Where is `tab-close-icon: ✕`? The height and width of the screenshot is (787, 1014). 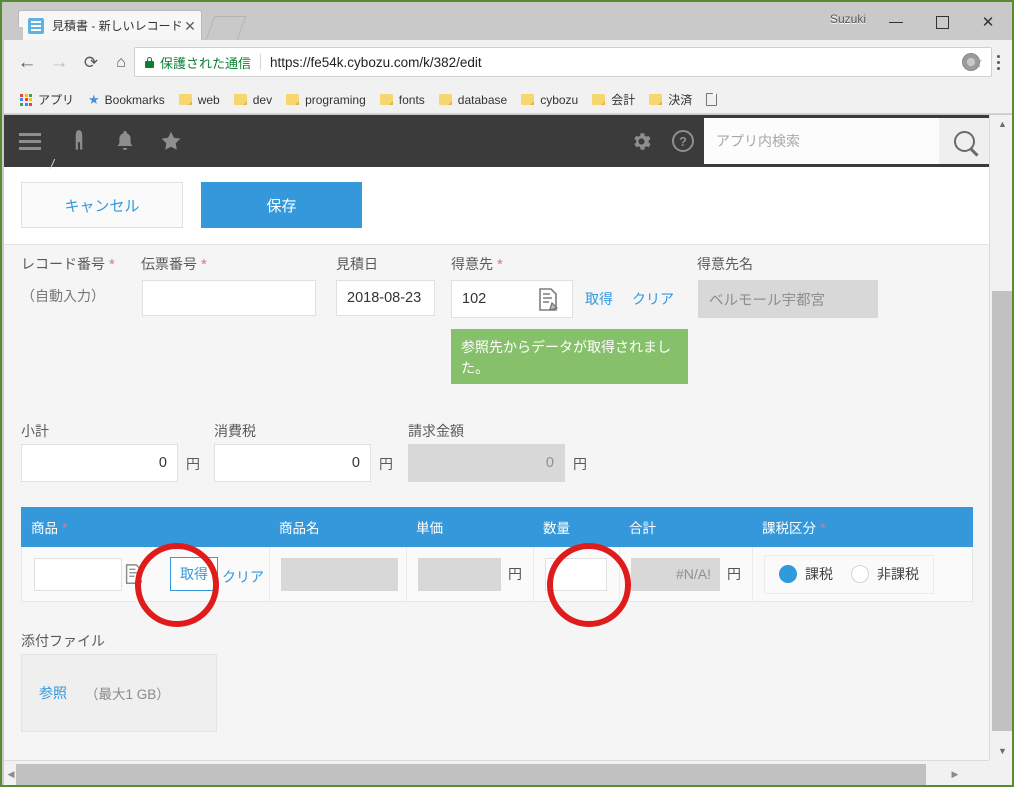
tab-close-icon: ✕ is located at coordinates (190, 26).